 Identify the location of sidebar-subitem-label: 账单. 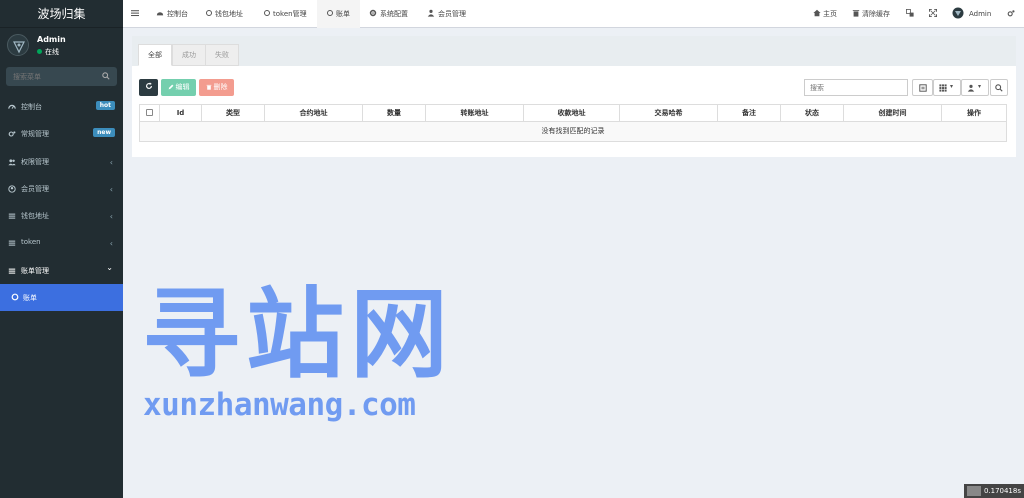
(30, 298).